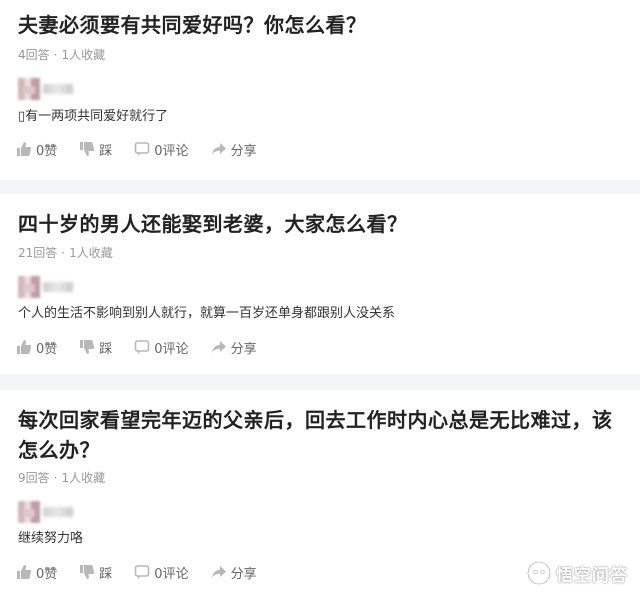  I want to click on question-title: 四十岁的男人还能娶到老婆，大家怎么看？, so click(317, 224).